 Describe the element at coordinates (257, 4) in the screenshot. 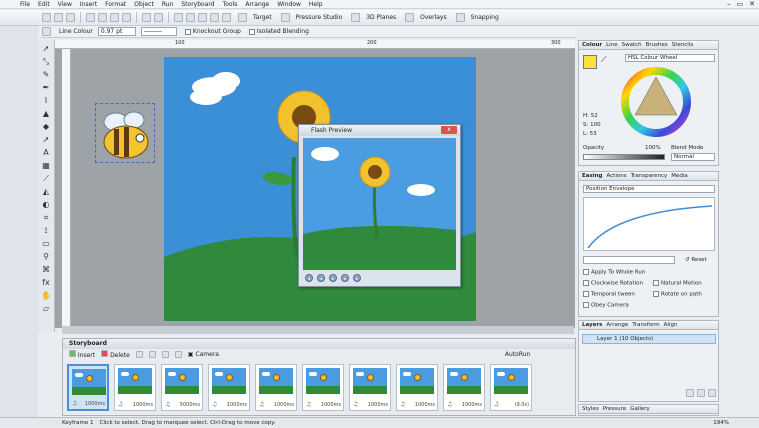

I see `menu-arrange: Arrange` at that location.